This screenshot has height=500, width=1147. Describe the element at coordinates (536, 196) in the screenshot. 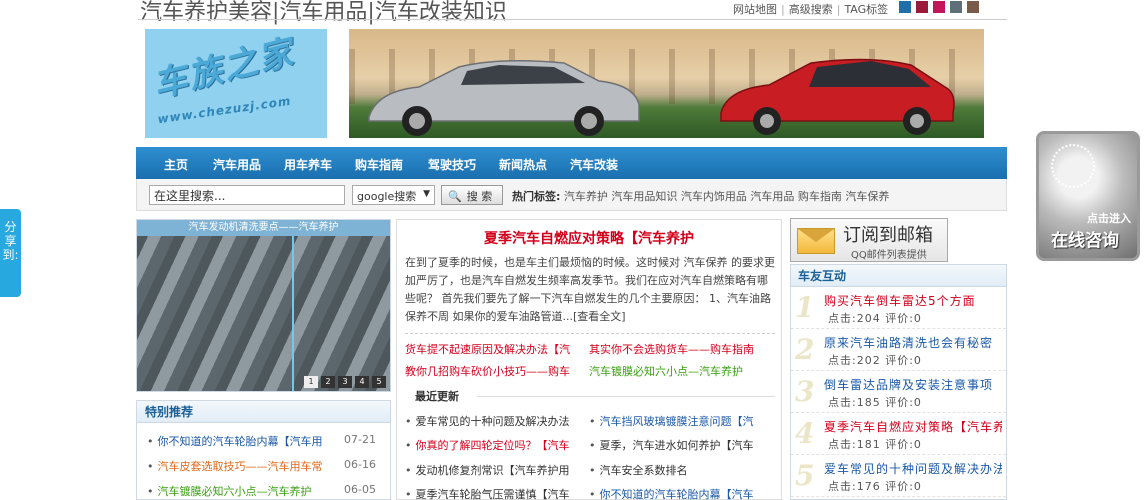

I see `hot-tags-label: 热门标签:` at that location.